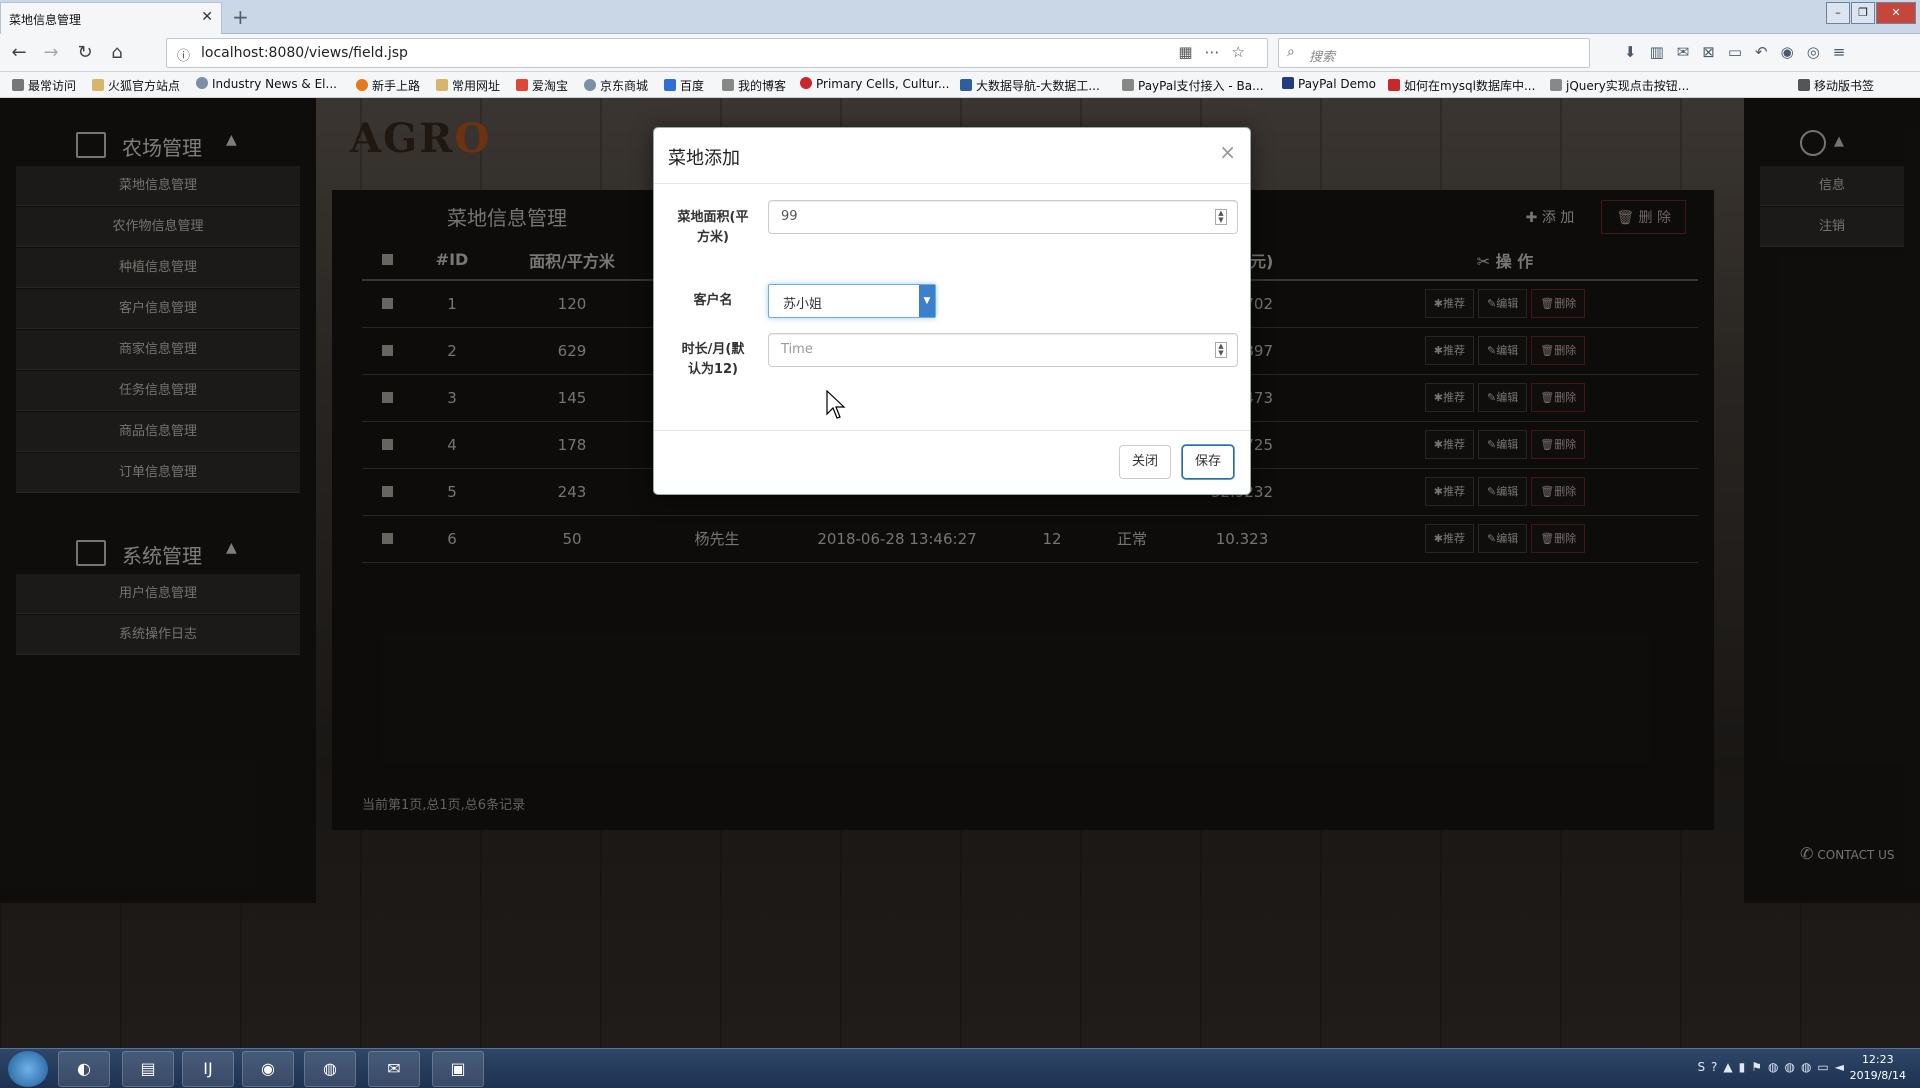 The height and width of the screenshot is (1088, 1920). What do you see at coordinates (1847, 853) in the screenshot?
I see `contact-link: ✆ CONTACT US` at bounding box center [1847, 853].